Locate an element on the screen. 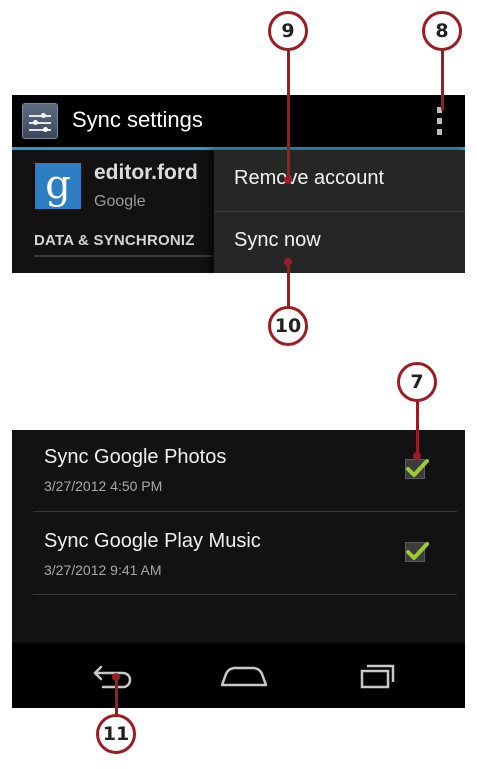 The height and width of the screenshot is (769, 477). callout-7-pointer is located at coordinates (417, 456).